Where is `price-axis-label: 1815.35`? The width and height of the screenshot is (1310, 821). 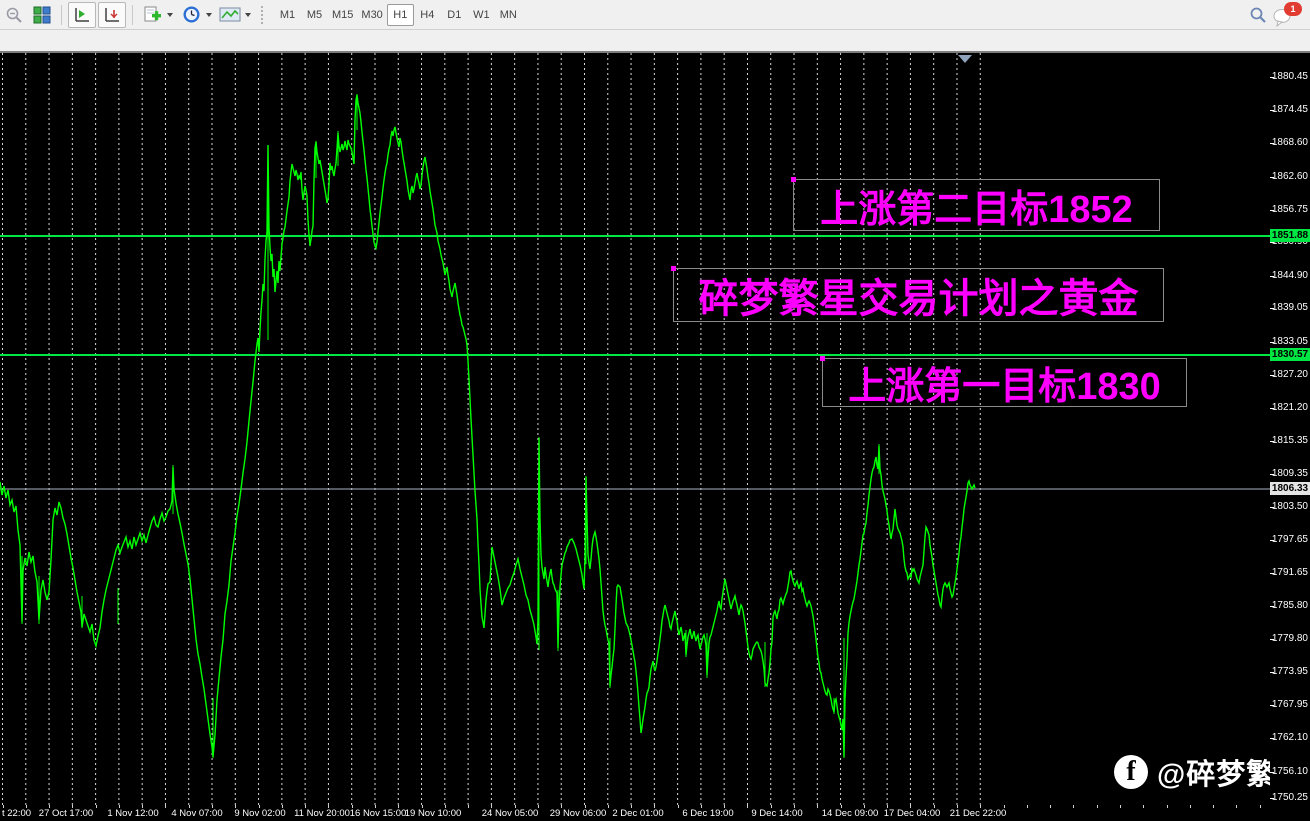
price-axis-label: 1815.35 is located at coordinates (1289, 440).